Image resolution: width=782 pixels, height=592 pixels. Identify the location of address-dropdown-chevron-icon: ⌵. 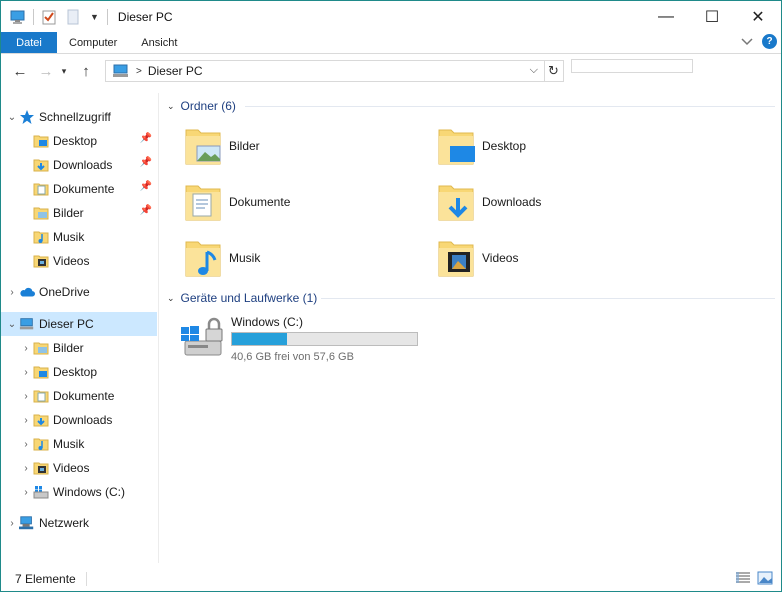
(534, 70).